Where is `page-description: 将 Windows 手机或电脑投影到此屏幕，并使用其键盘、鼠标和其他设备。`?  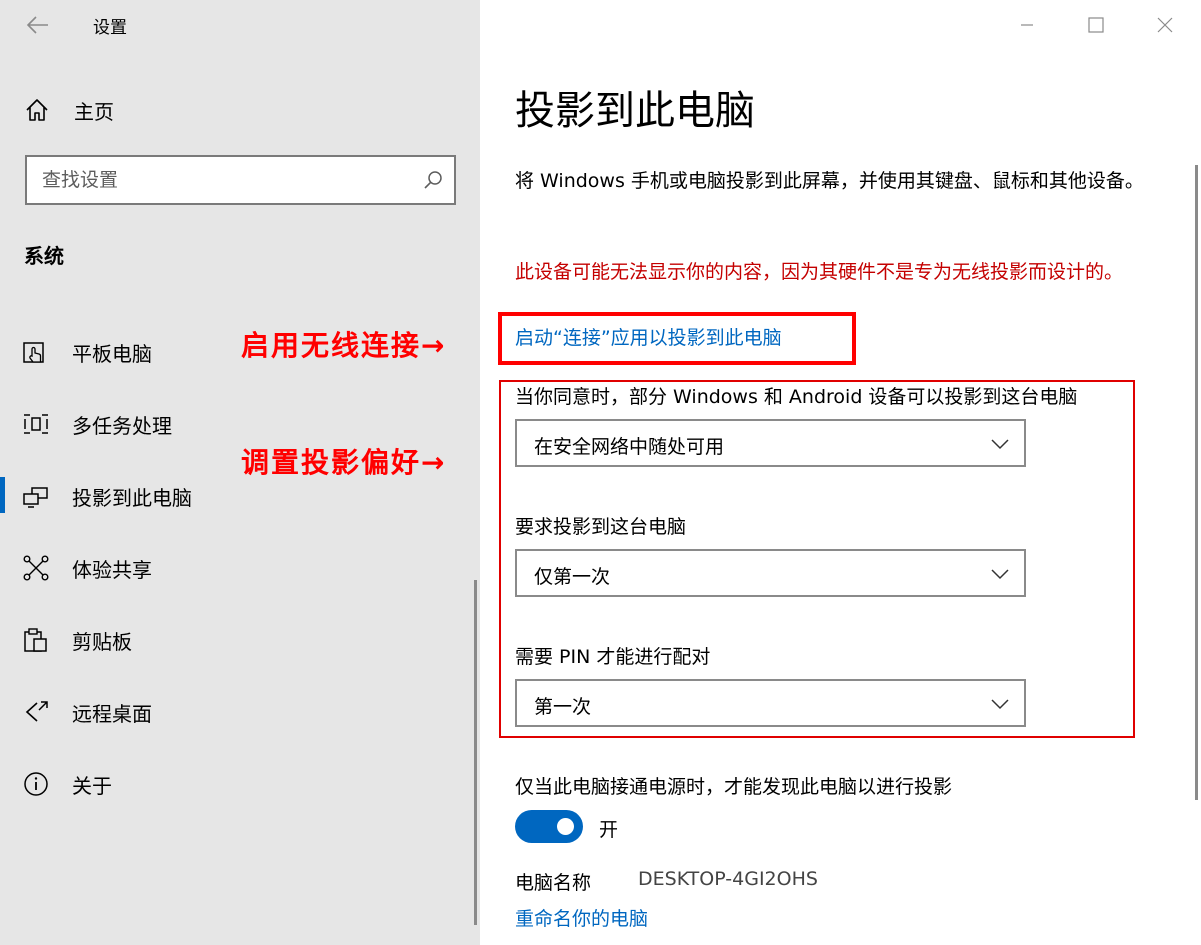 page-description: 将 Windows 手机或电脑投影到此屏幕，并使用其键盘、鼠标和其他设备。 is located at coordinates (829, 181).